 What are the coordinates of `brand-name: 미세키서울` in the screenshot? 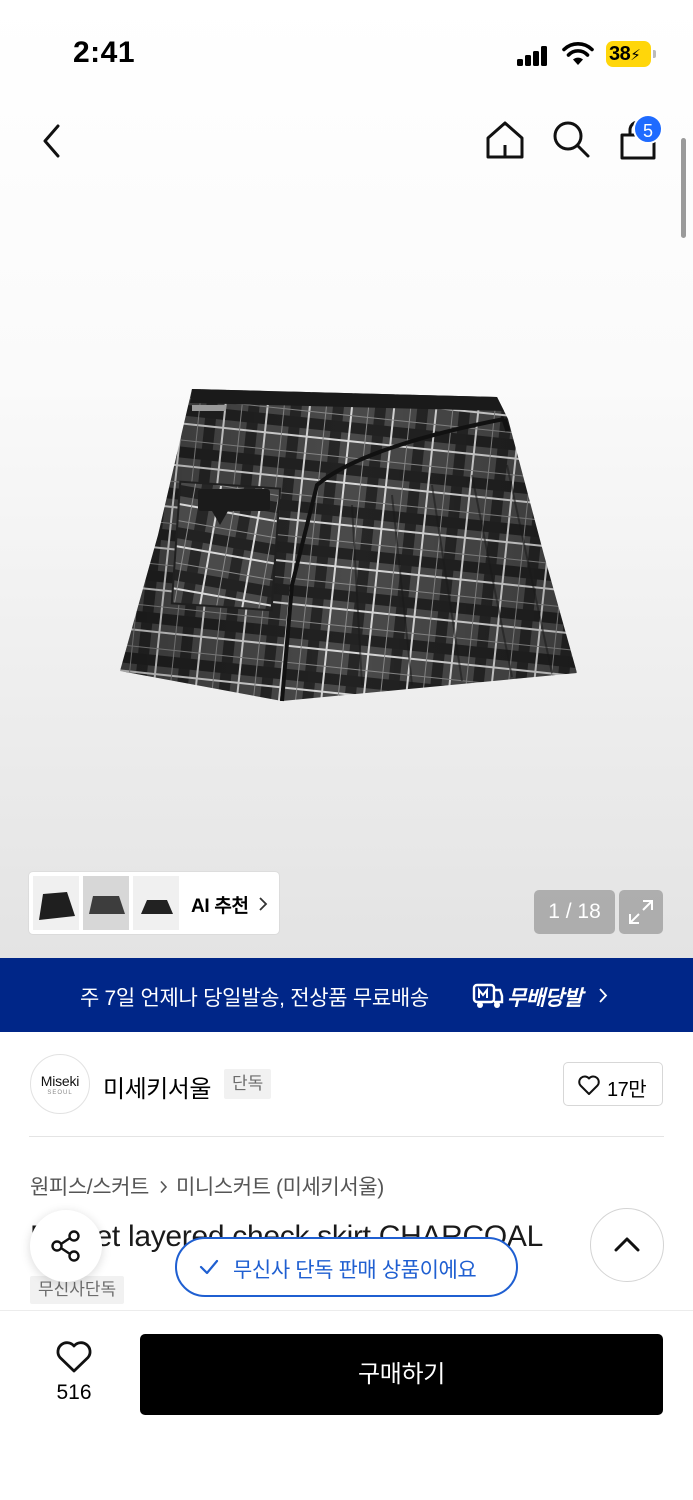 It's located at (157, 1086).